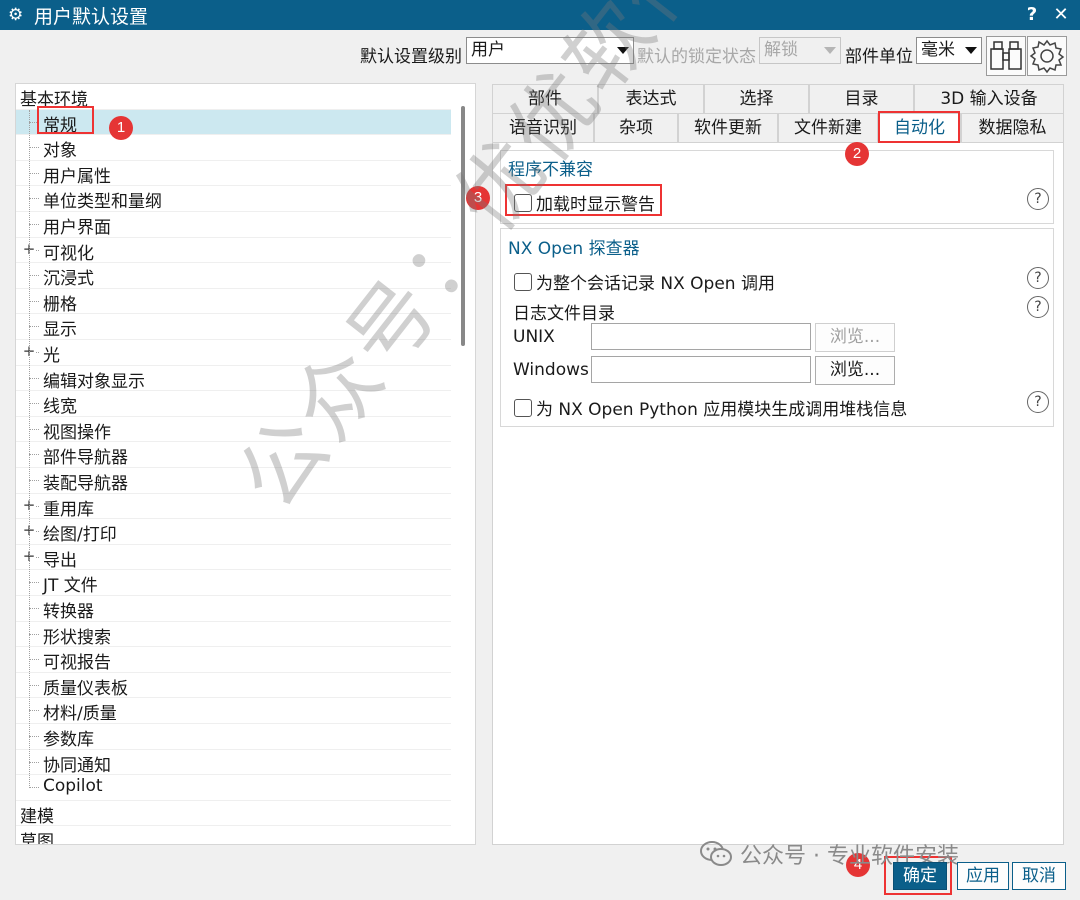  What do you see at coordinates (233, 583) in the screenshot?
I see `tree-item: JT 文件` at bounding box center [233, 583].